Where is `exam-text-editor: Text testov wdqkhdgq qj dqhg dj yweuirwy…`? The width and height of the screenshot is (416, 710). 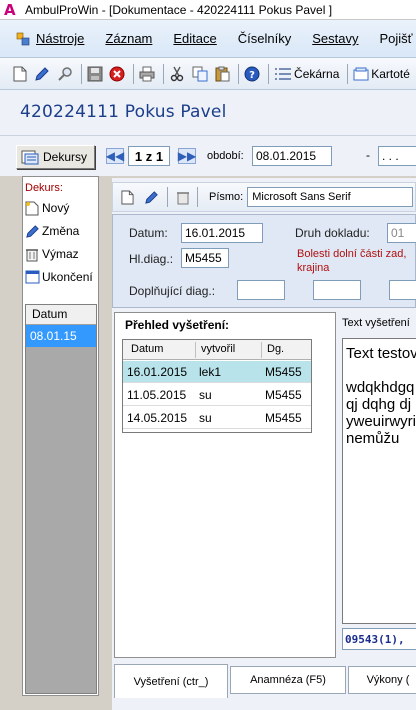
exam-text-editor: Text testov wdqkhdgq qj dqhg dj yweuirwy… is located at coordinates (379, 481).